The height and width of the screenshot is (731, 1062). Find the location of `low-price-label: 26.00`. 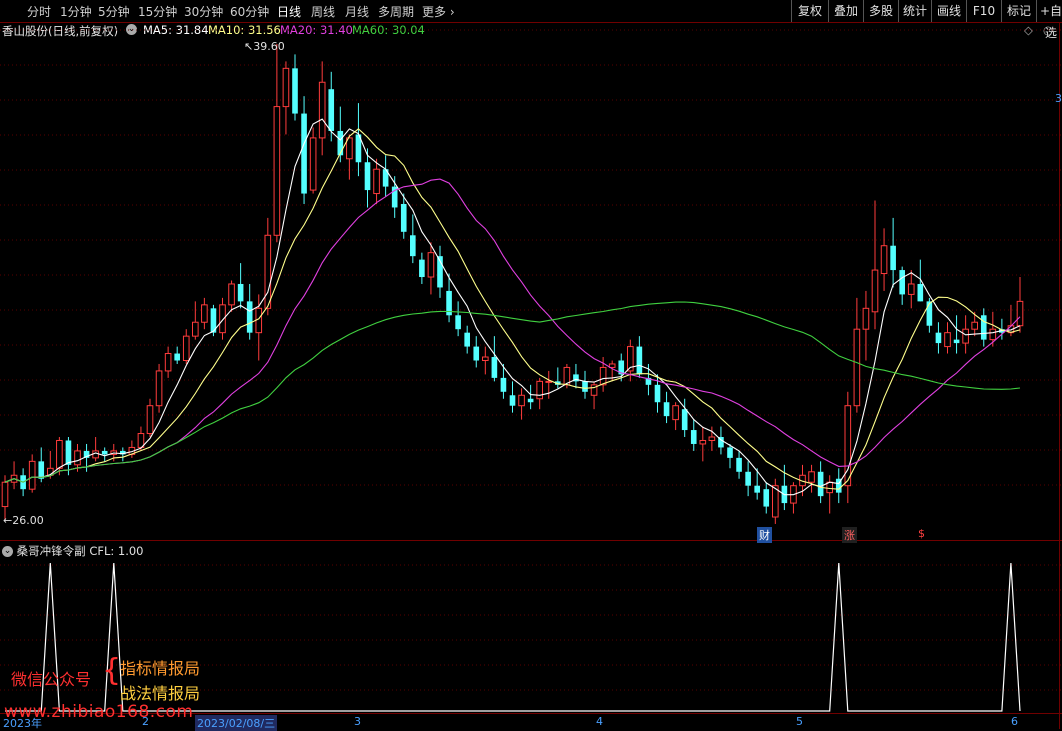

low-price-label: 26.00 is located at coordinates (28, 520).